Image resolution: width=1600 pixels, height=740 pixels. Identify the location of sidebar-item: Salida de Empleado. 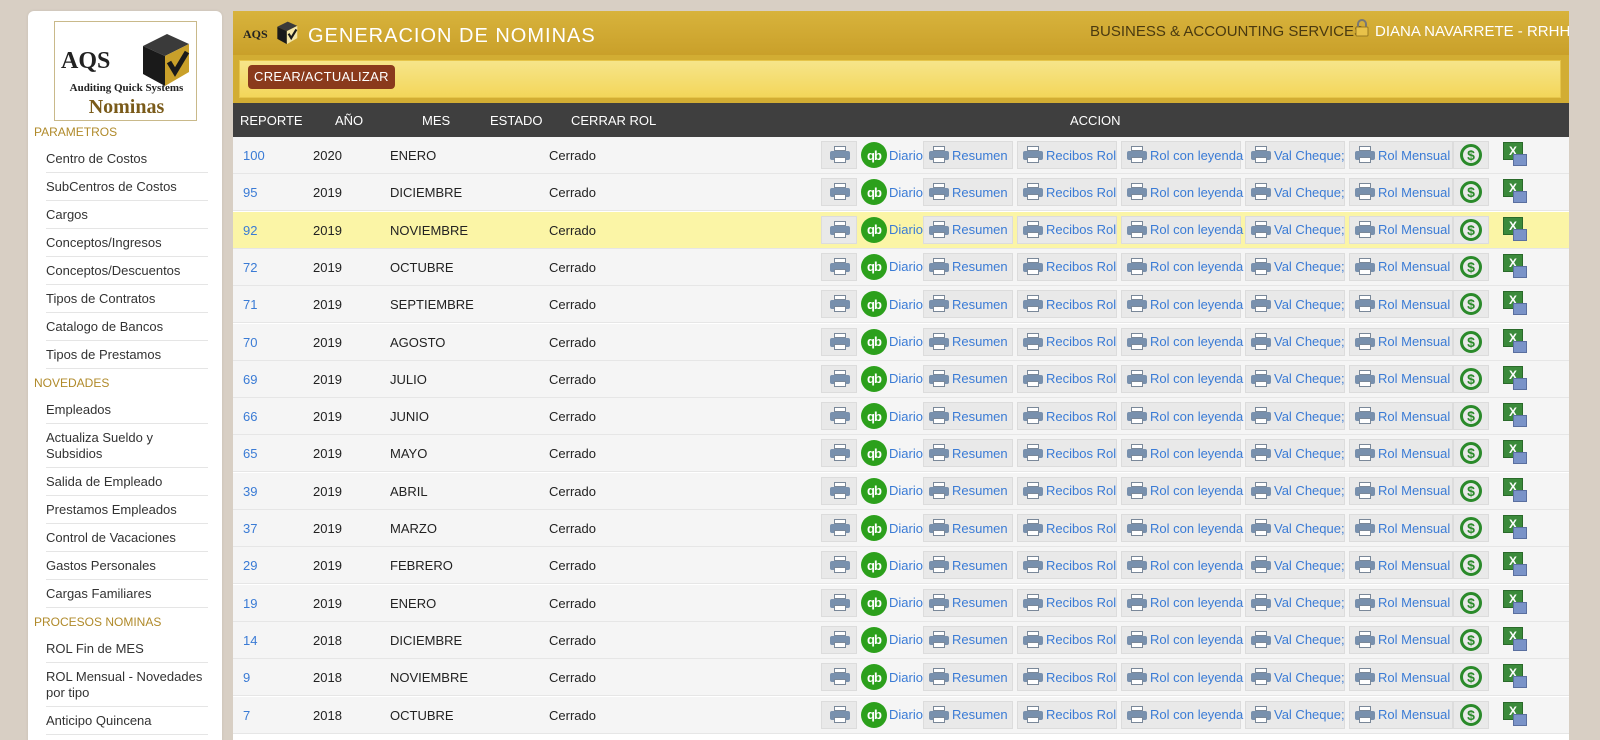
(127, 482).